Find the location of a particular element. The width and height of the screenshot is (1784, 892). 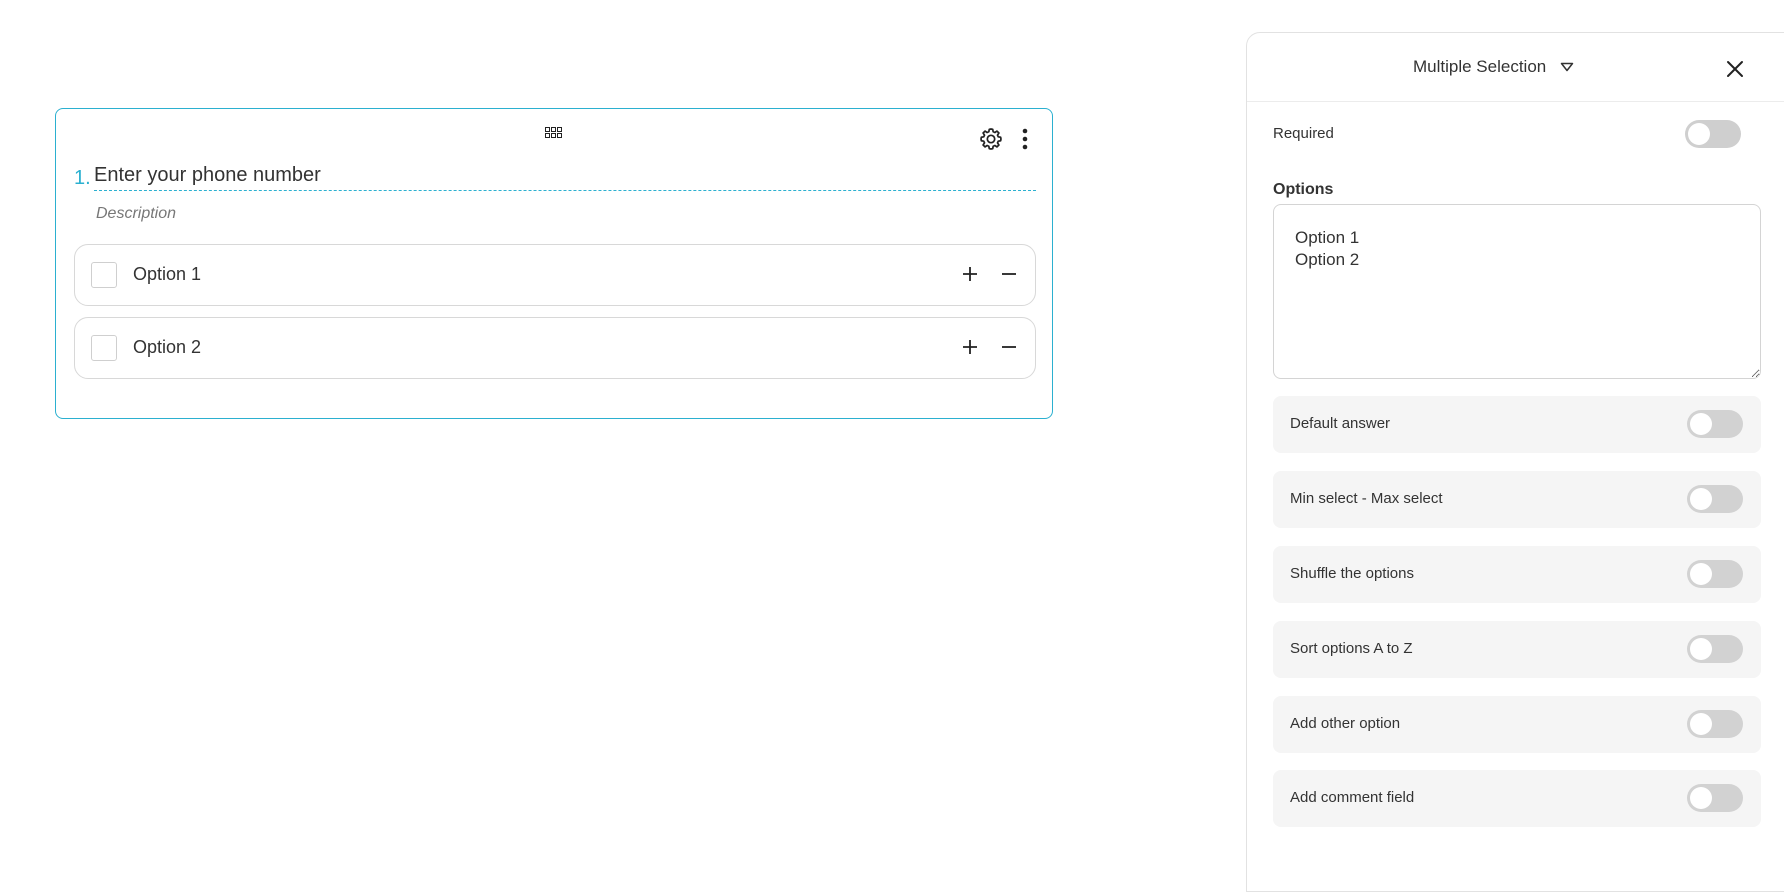

question-more-button is located at coordinates (1025, 139).